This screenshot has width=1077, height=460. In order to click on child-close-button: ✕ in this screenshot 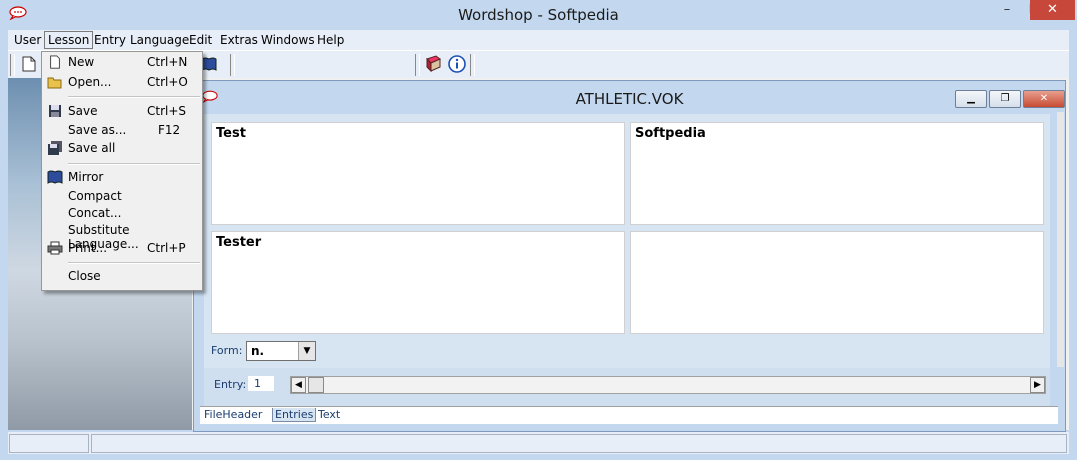, I will do `click(1044, 99)`.